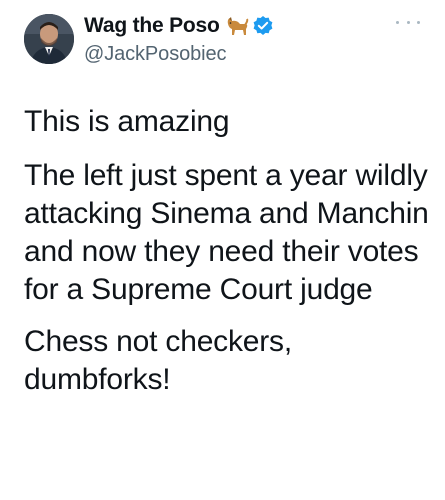 The width and height of the screenshot is (445, 500). I want to click on avatar, so click(49, 39).